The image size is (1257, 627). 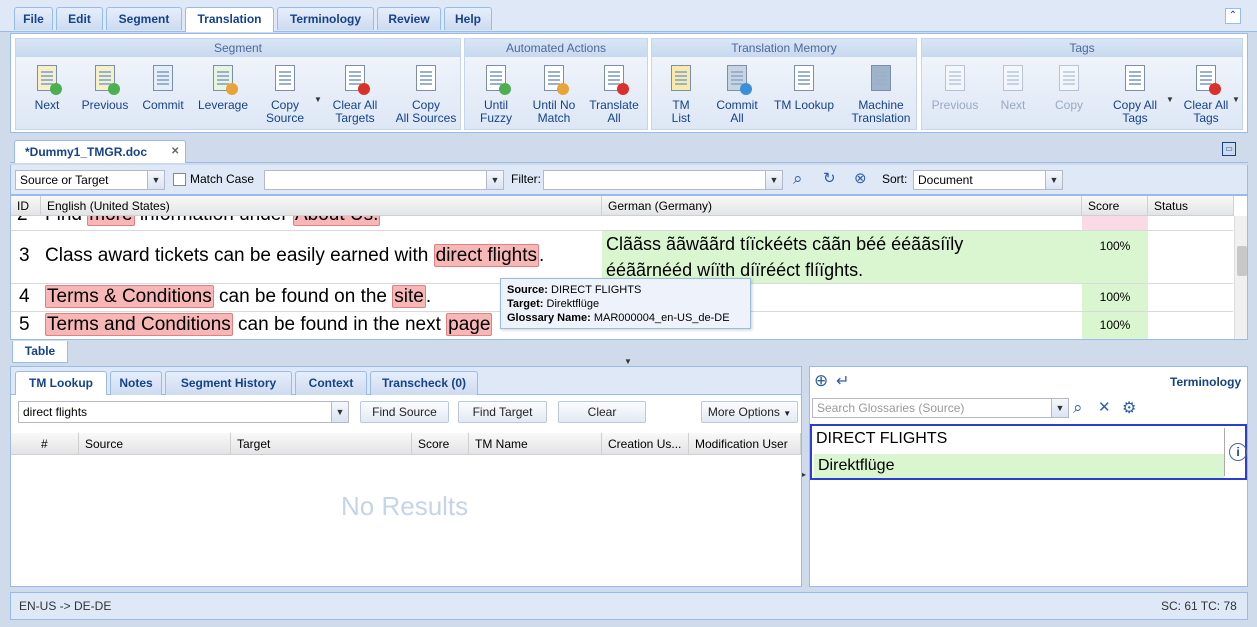 I want to click on segment-counts: SC: 61 TC: 78, so click(x=1199, y=606).